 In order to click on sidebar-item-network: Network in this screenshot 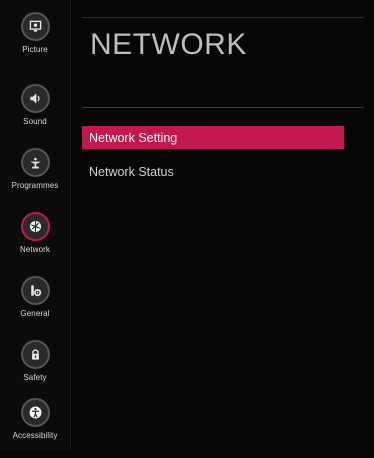, I will do `click(35, 242)`.